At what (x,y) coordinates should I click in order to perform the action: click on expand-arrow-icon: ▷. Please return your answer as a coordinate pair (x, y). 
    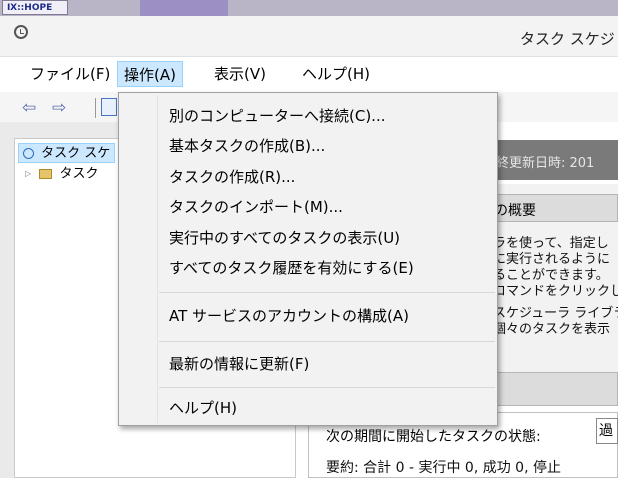
    Looking at the image, I should click on (28, 174).